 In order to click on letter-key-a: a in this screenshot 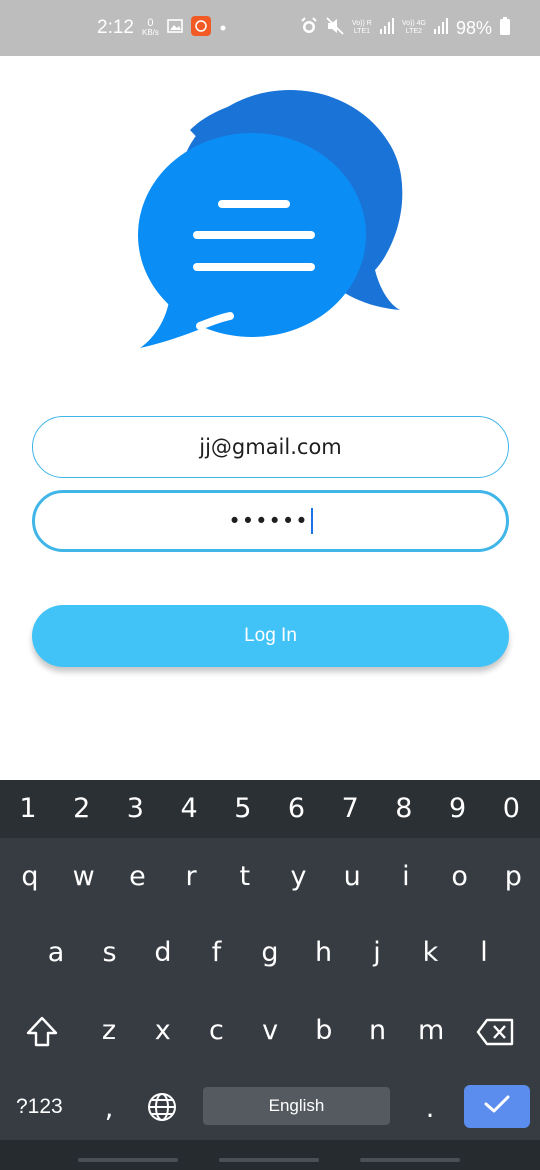, I will do `click(56, 953)`.